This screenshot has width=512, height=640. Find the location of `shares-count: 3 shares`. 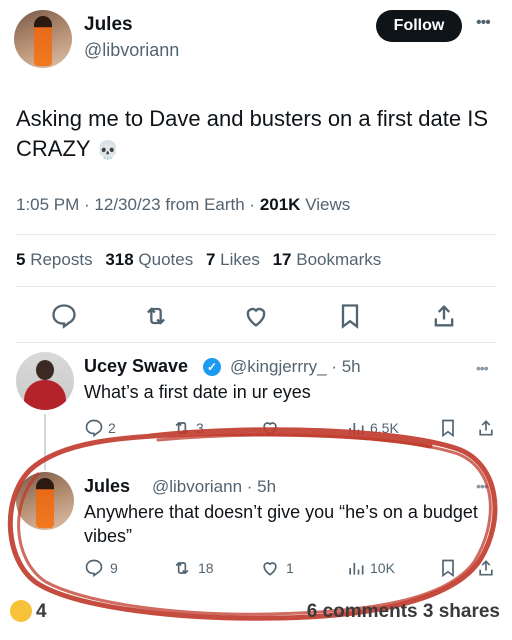

shares-count: 3 shares is located at coordinates (461, 611).